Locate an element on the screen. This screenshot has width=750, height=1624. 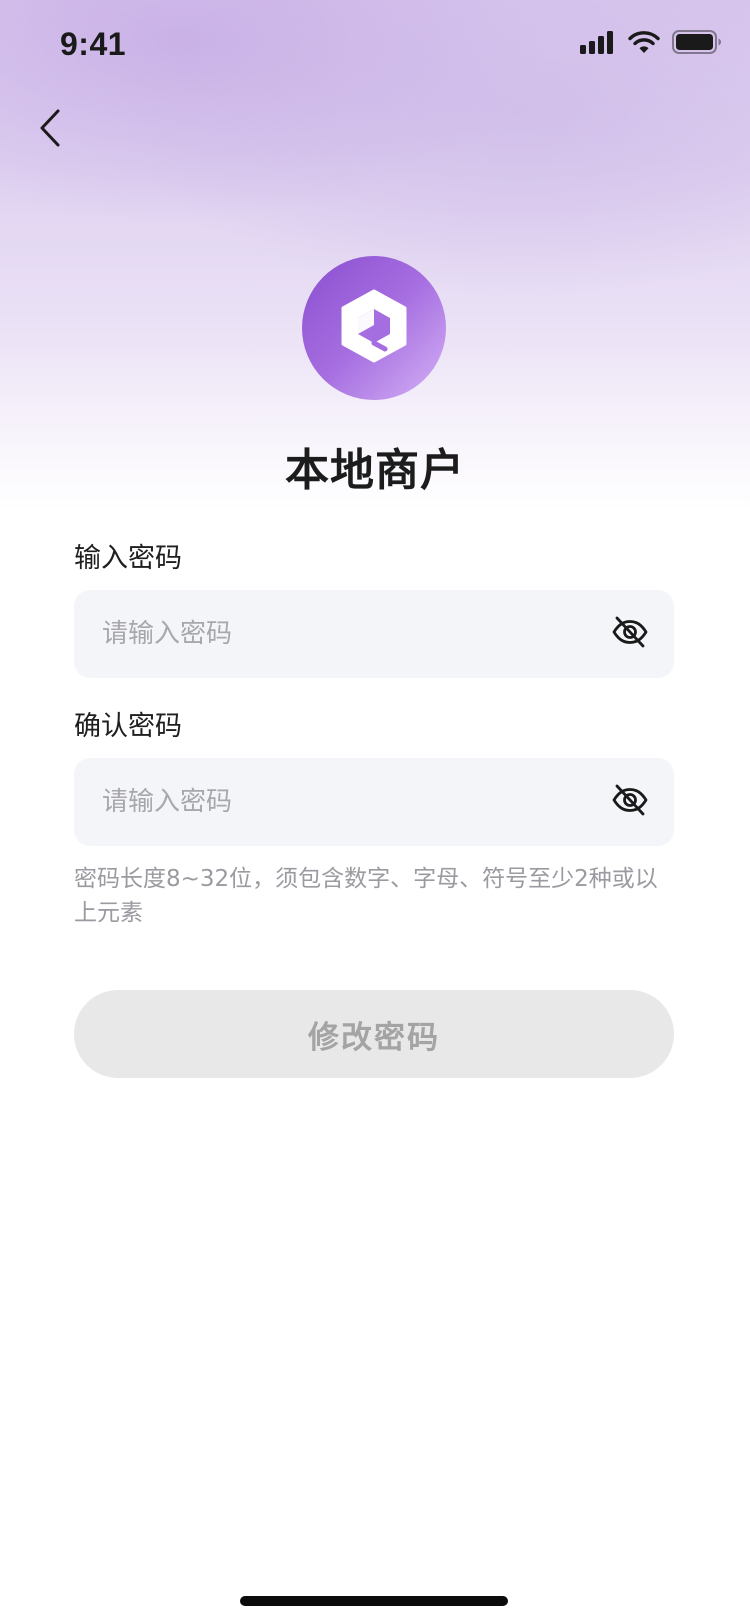
battery-icon is located at coordinates (697, 44).